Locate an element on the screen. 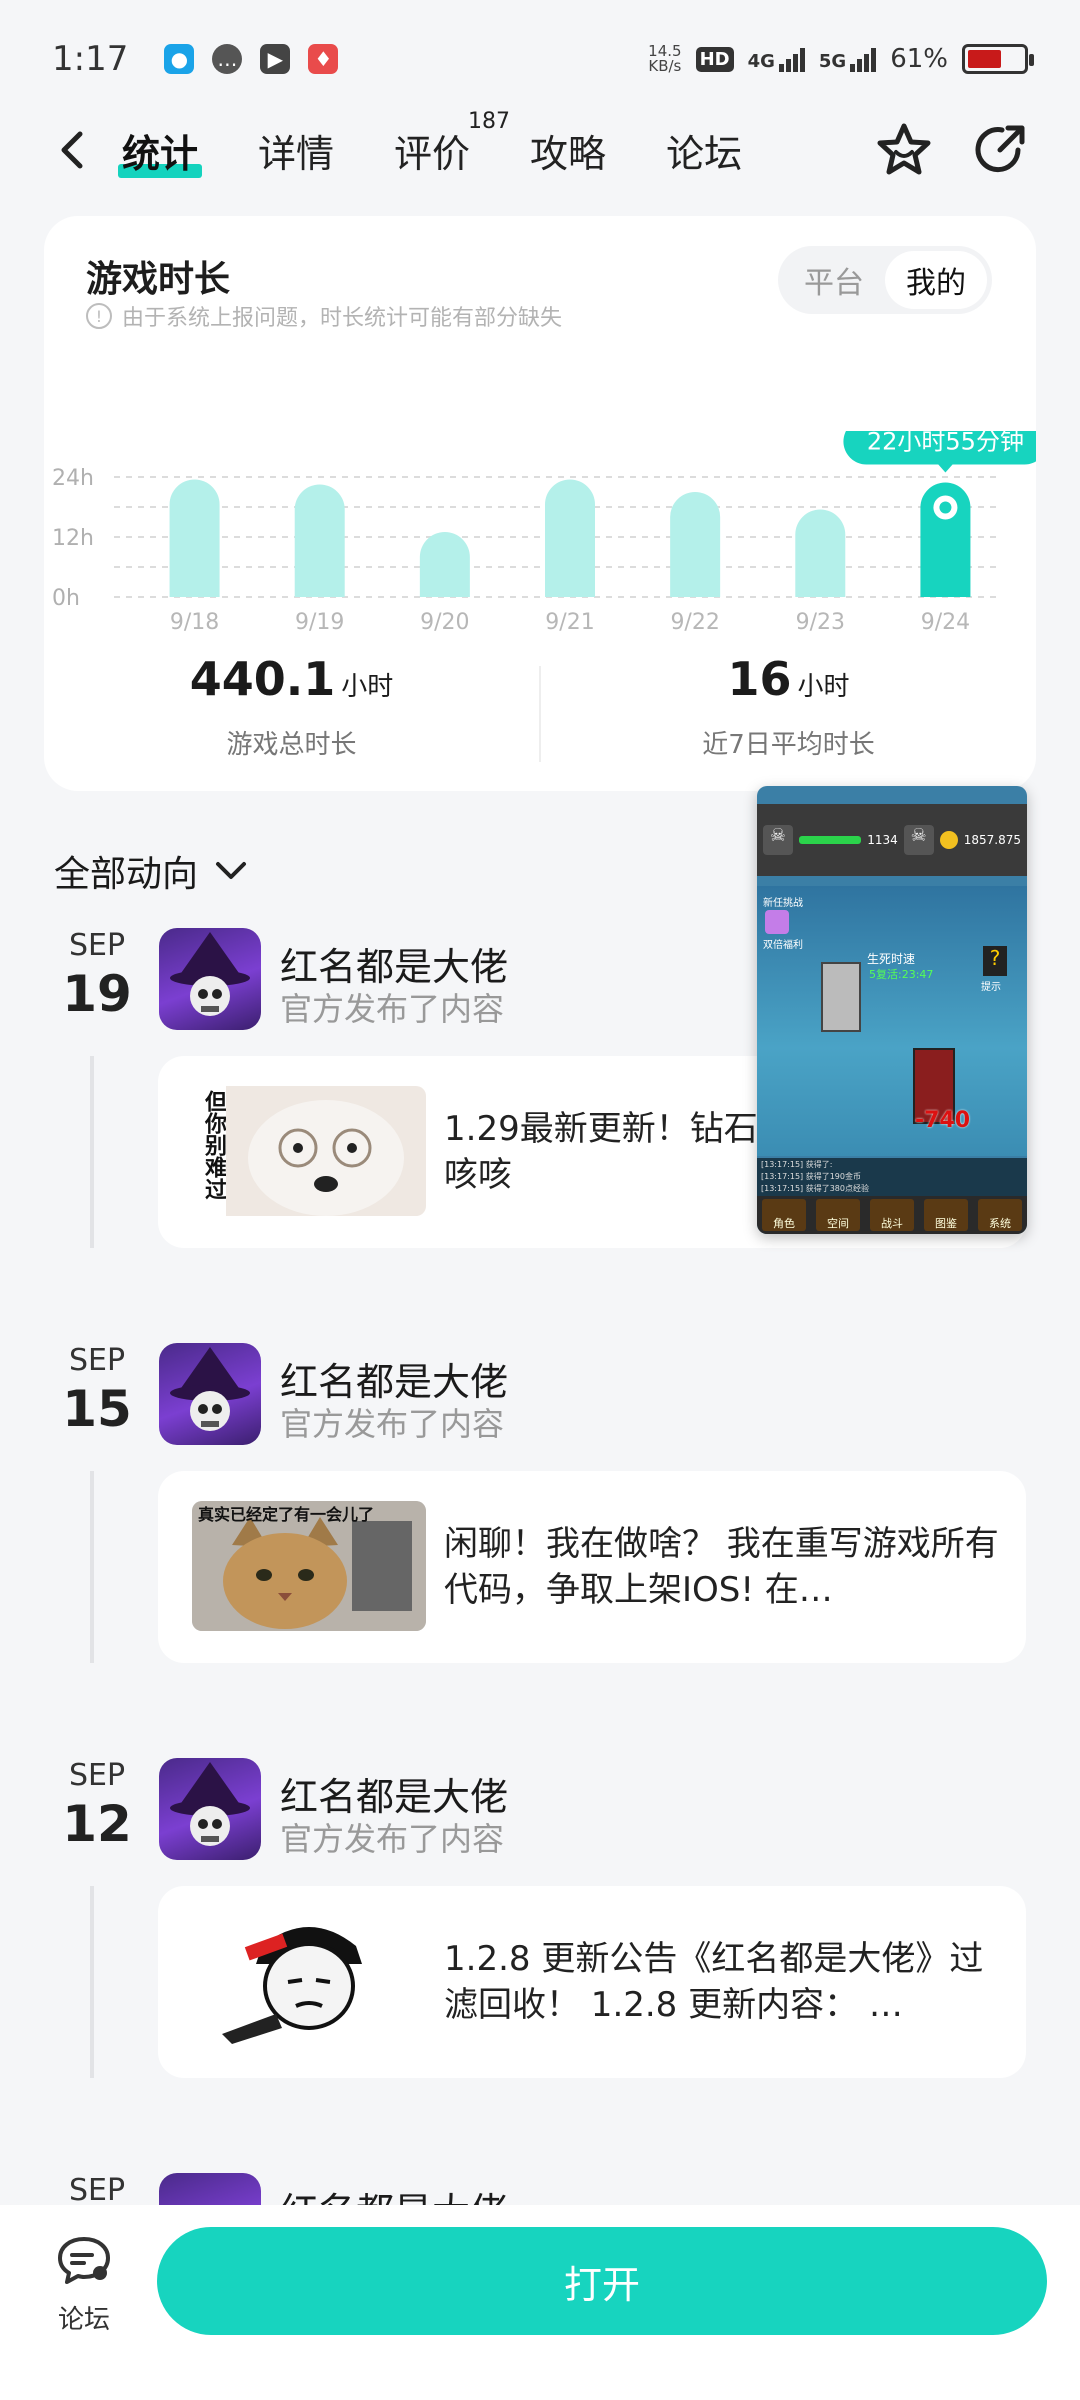 The width and height of the screenshot is (1080, 2400). forum-button: 论坛 is located at coordinates (84, 2285).